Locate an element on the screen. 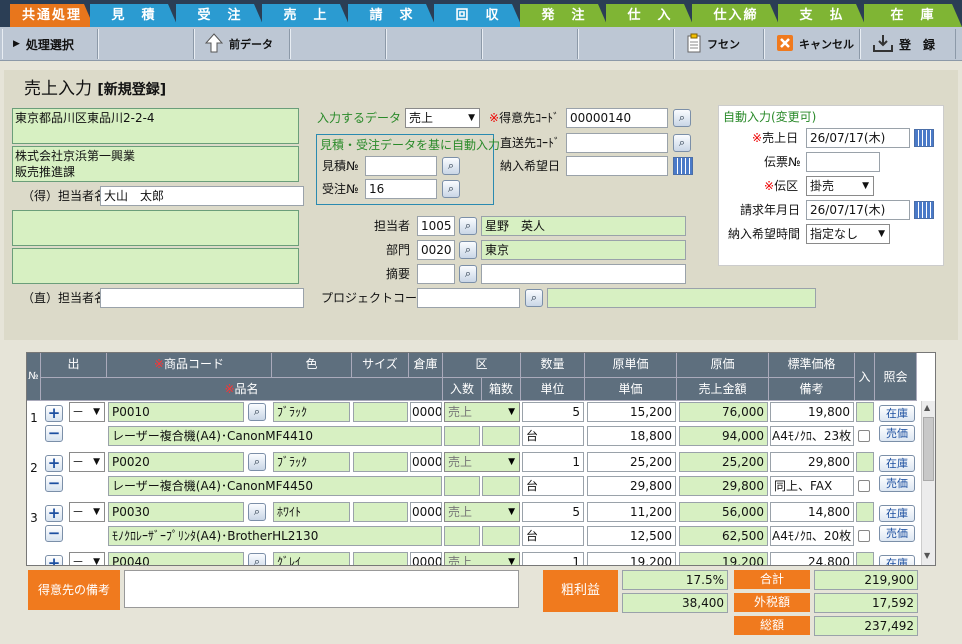  fusen-button: フセン is located at coordinates (719, 44).